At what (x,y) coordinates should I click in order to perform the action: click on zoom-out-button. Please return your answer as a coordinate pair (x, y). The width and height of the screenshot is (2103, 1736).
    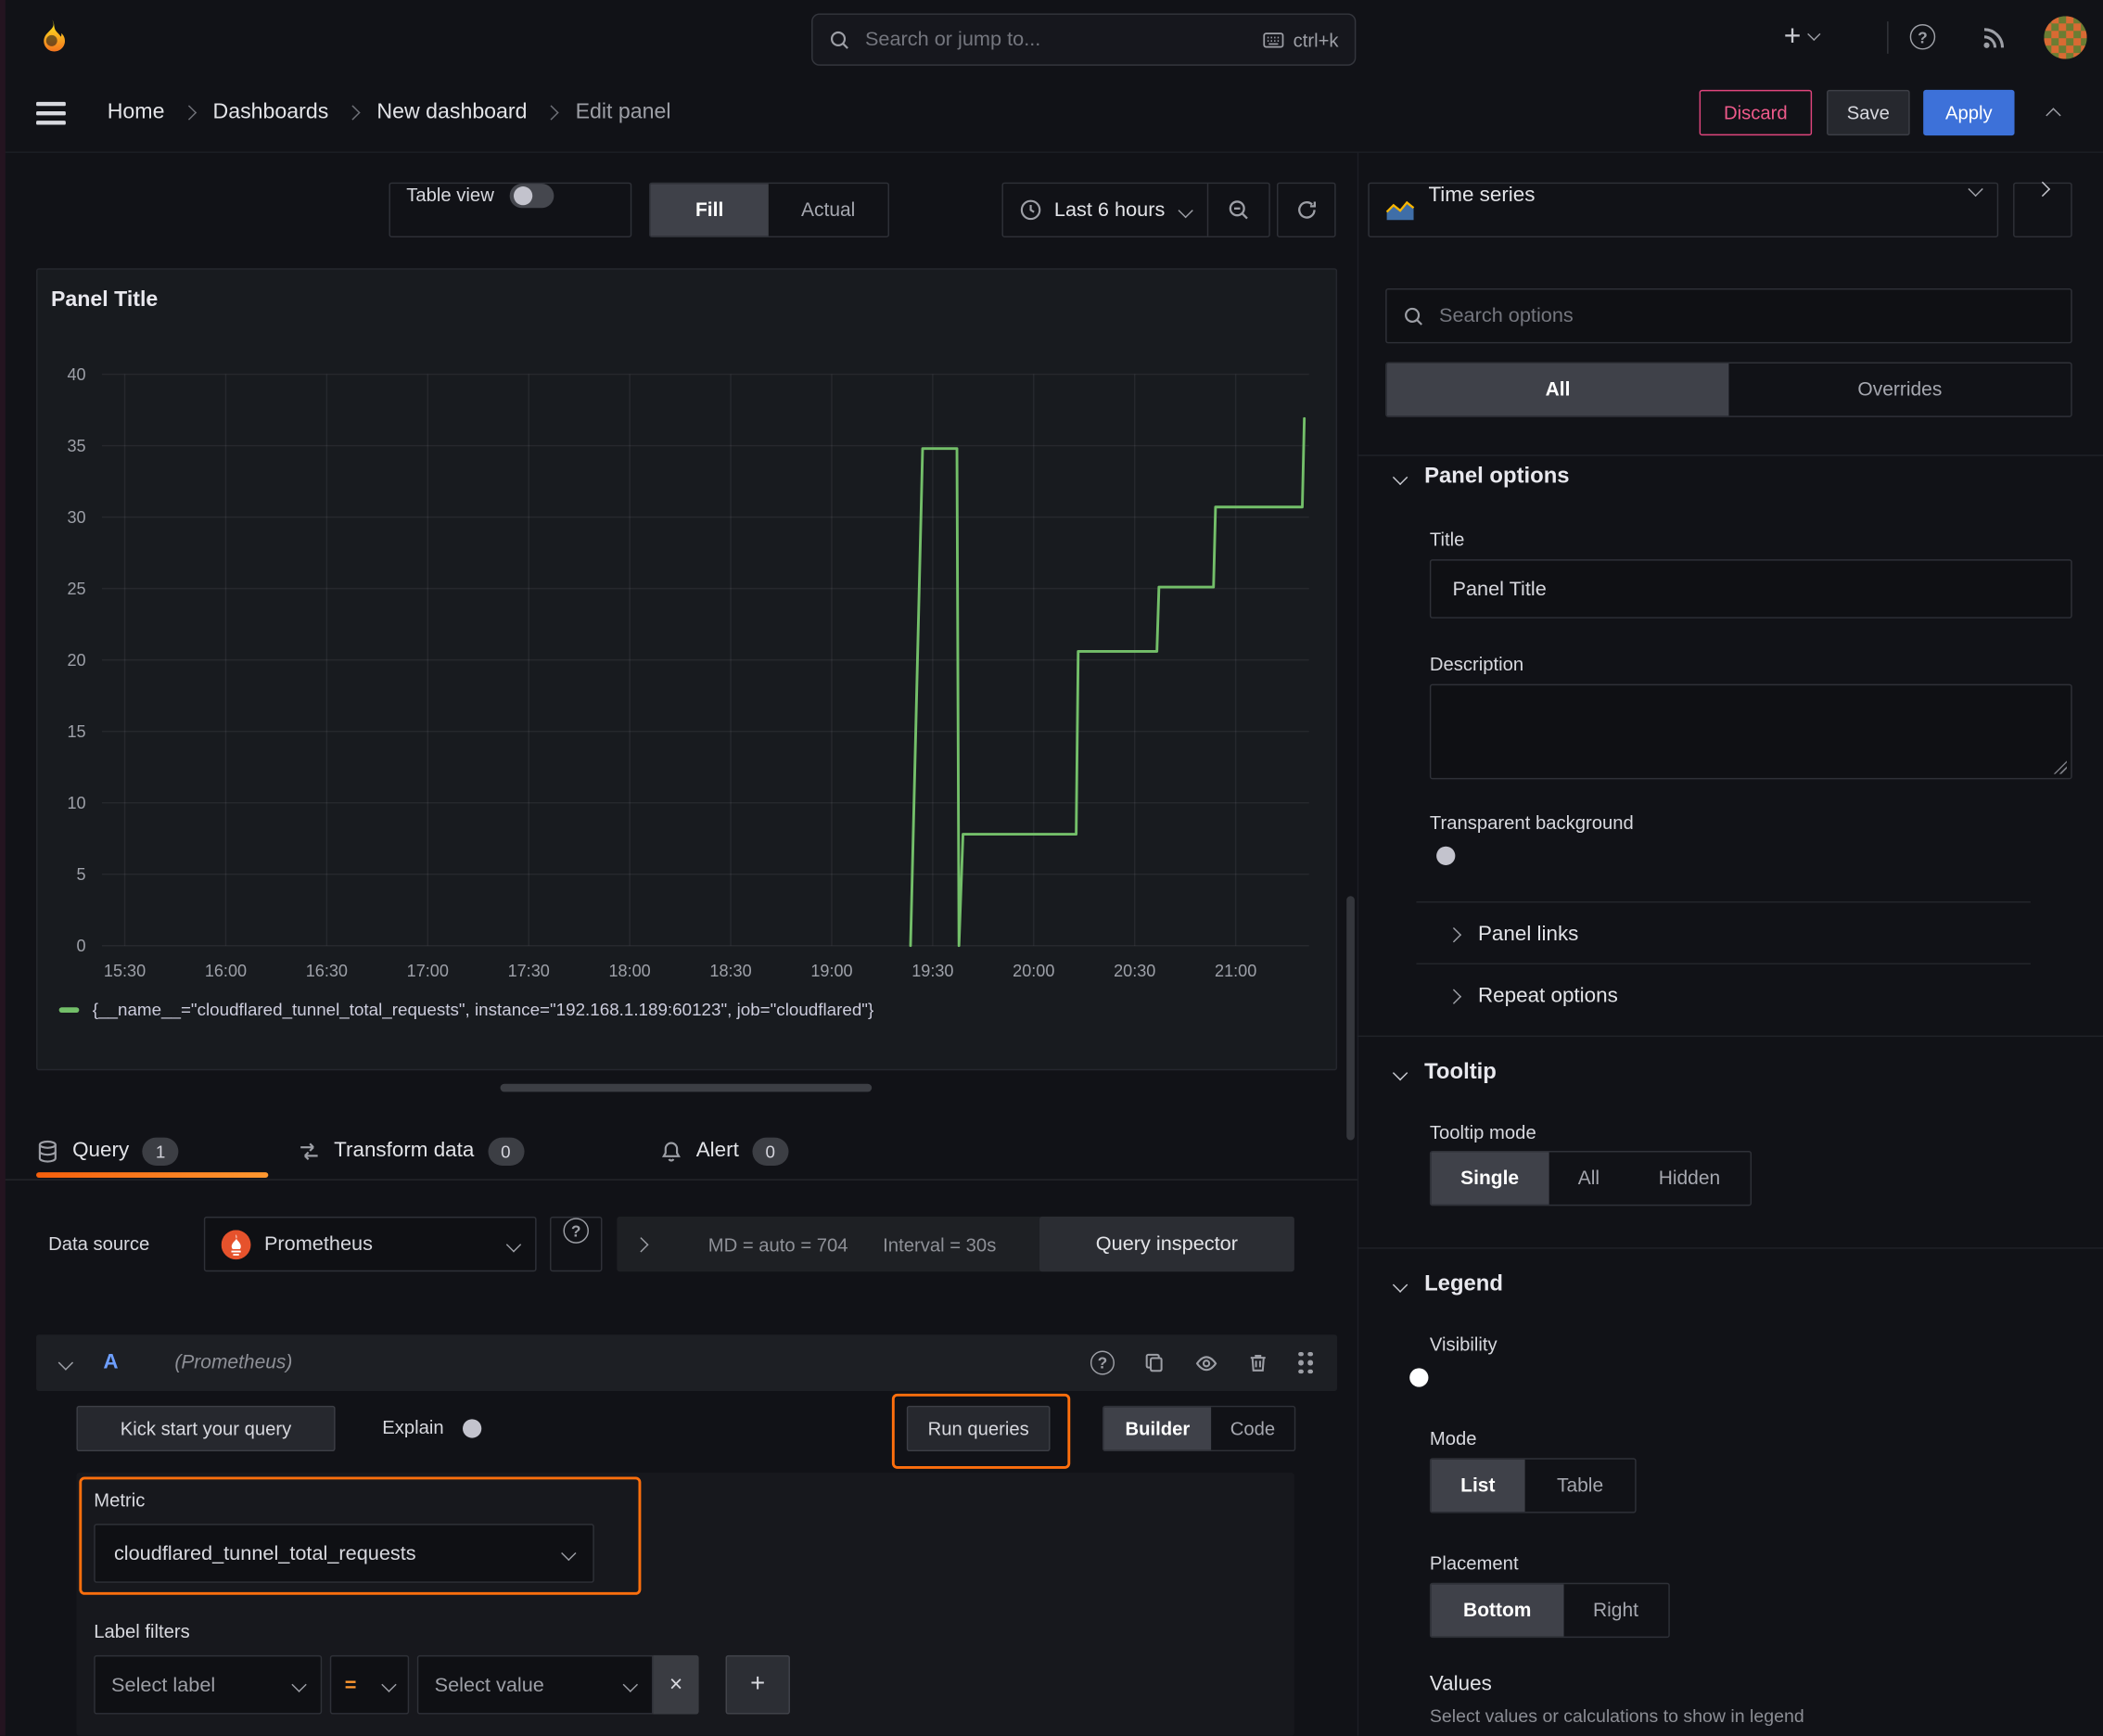
    Looking at the image, I should click on (1238, 210).